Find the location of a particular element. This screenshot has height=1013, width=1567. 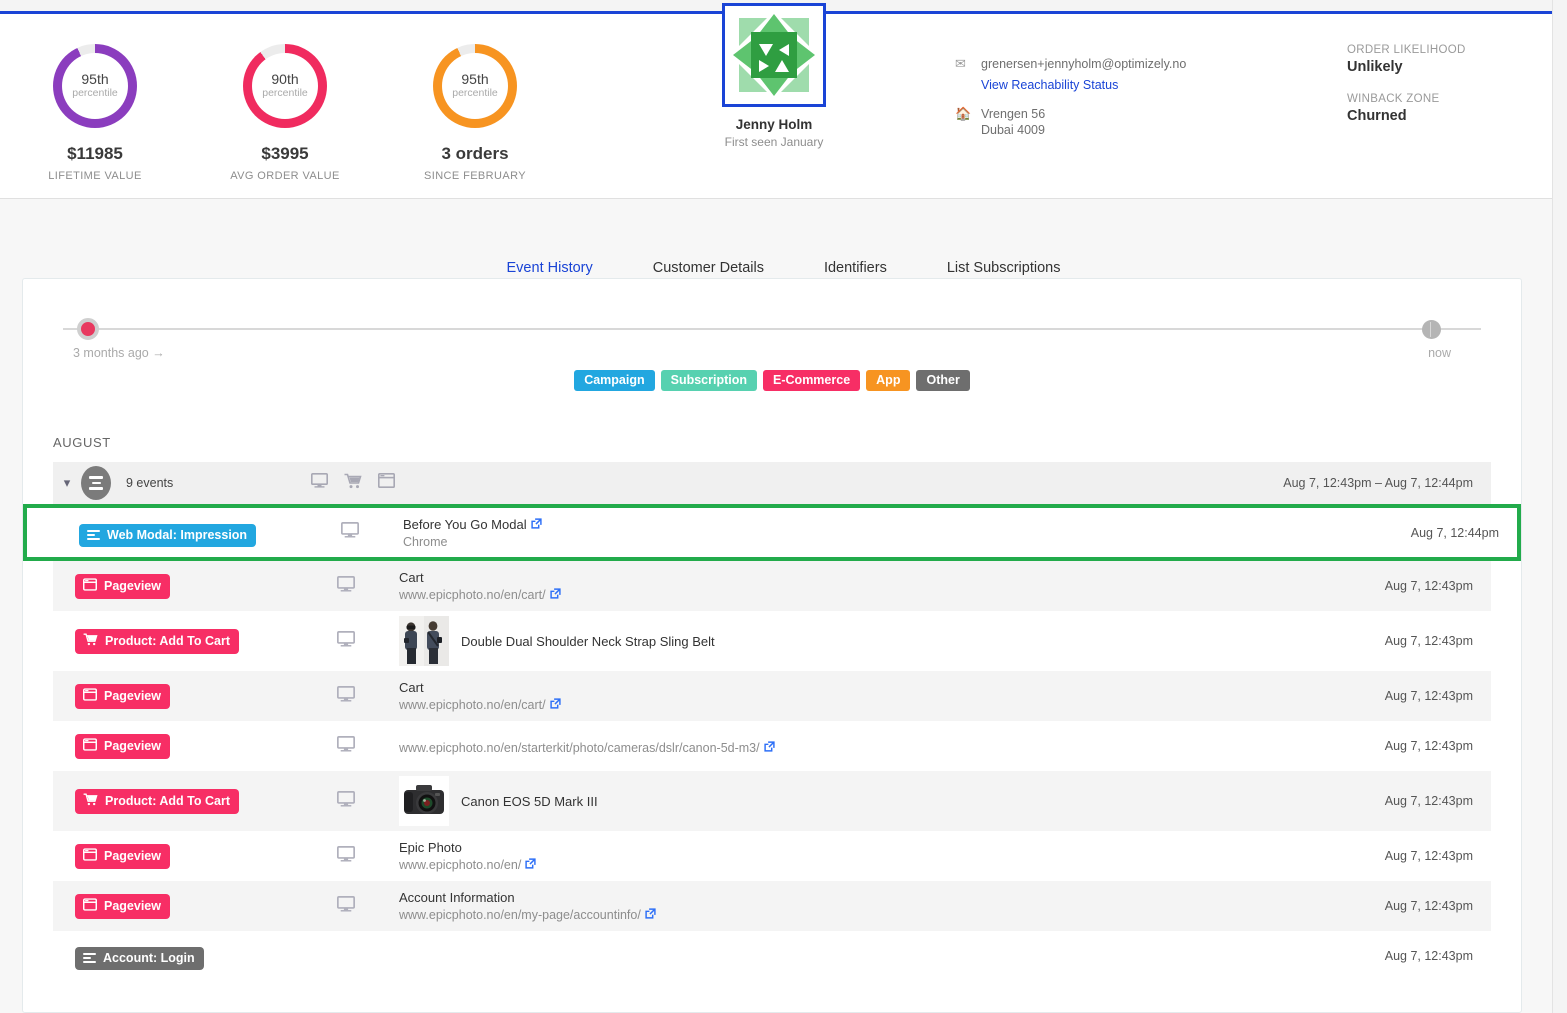

page-scrollbar is located at coordinates (1559, 506).